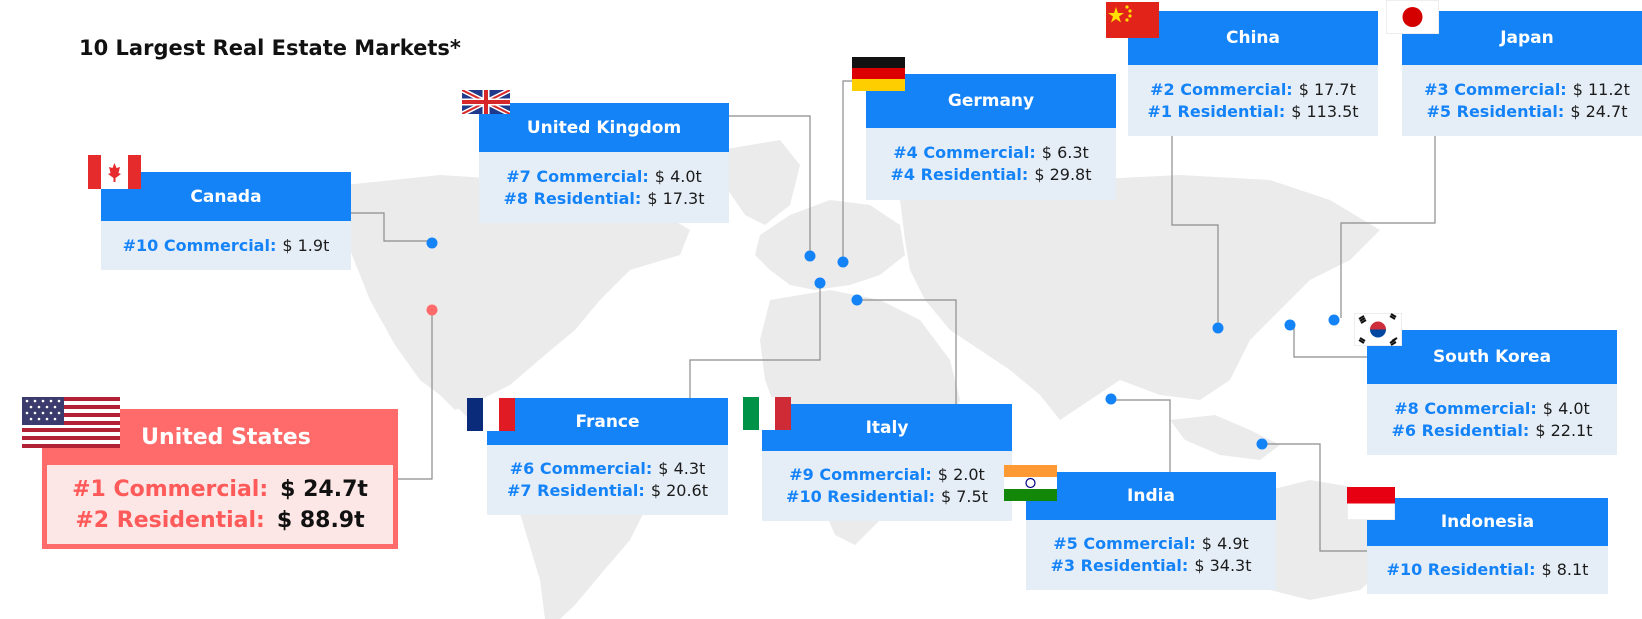 The image size is (1642, 619). Describe the element at coordinates (767, 413) in the screenshot. I see `flag-italy-icon` at that location.